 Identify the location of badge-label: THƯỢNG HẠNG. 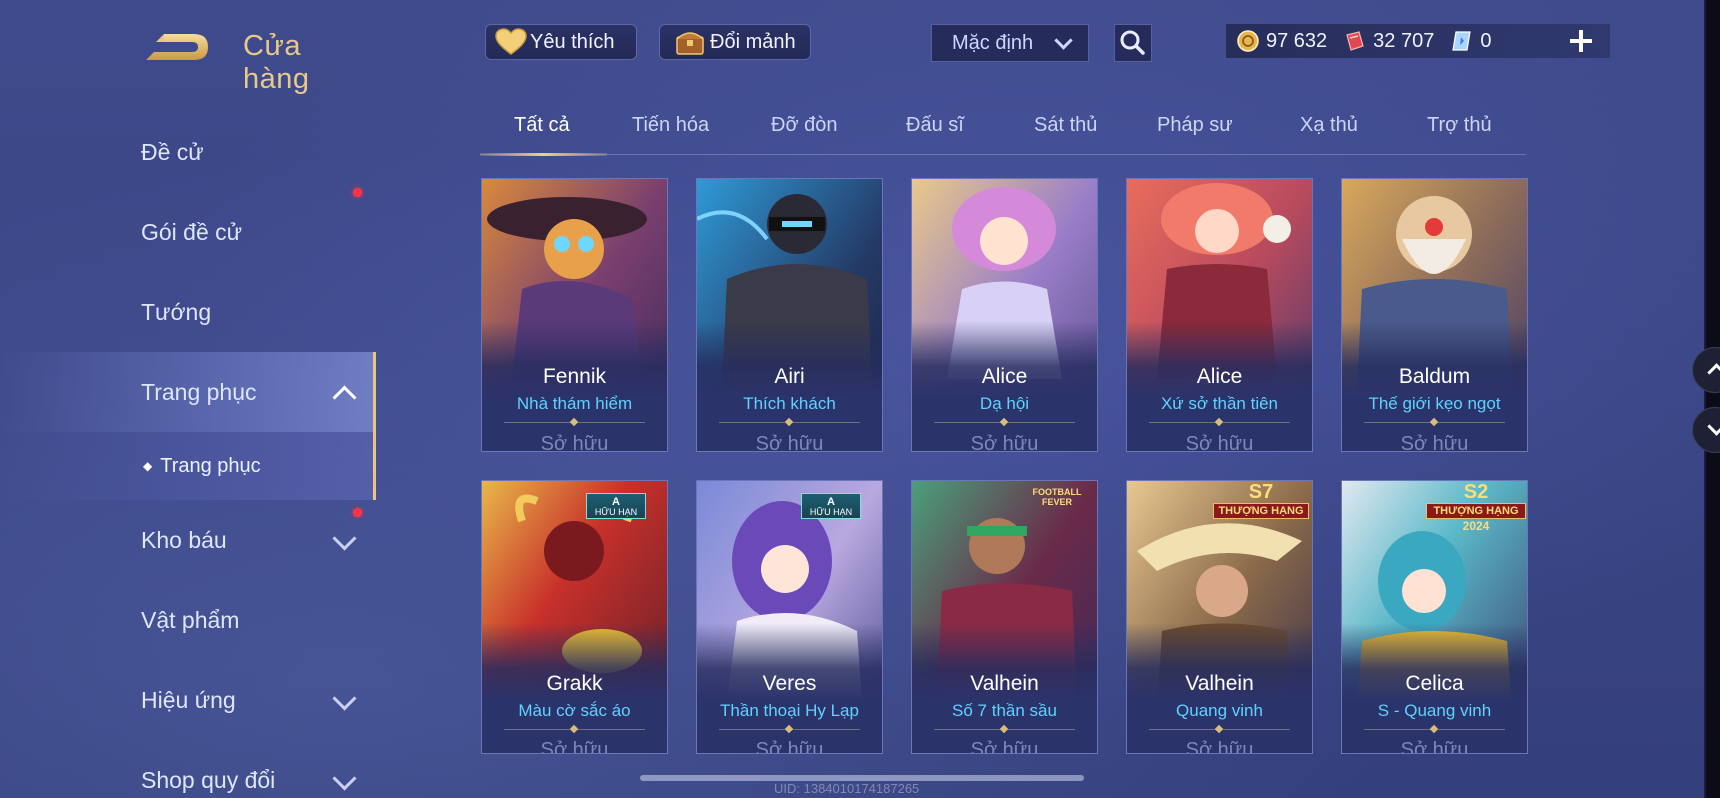
(1476, 511).